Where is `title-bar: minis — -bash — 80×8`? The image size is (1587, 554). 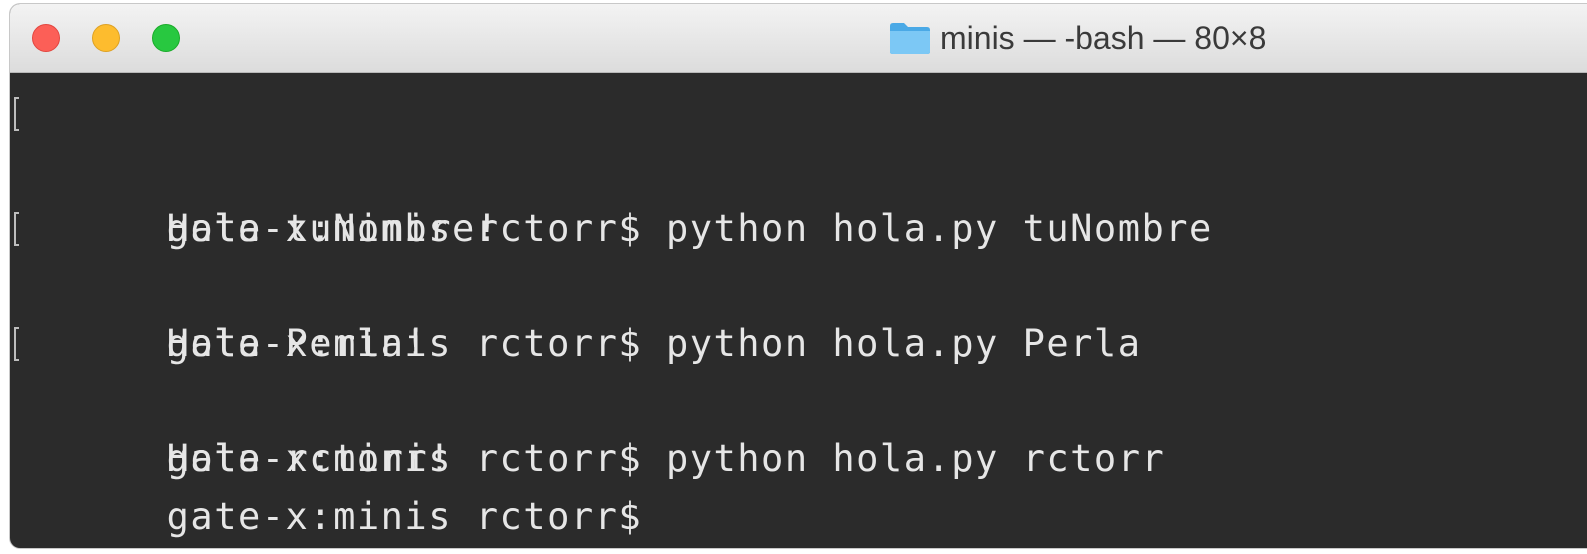 title-bar: minis — -bash — 80×8 is located at coordinates (798, 38).